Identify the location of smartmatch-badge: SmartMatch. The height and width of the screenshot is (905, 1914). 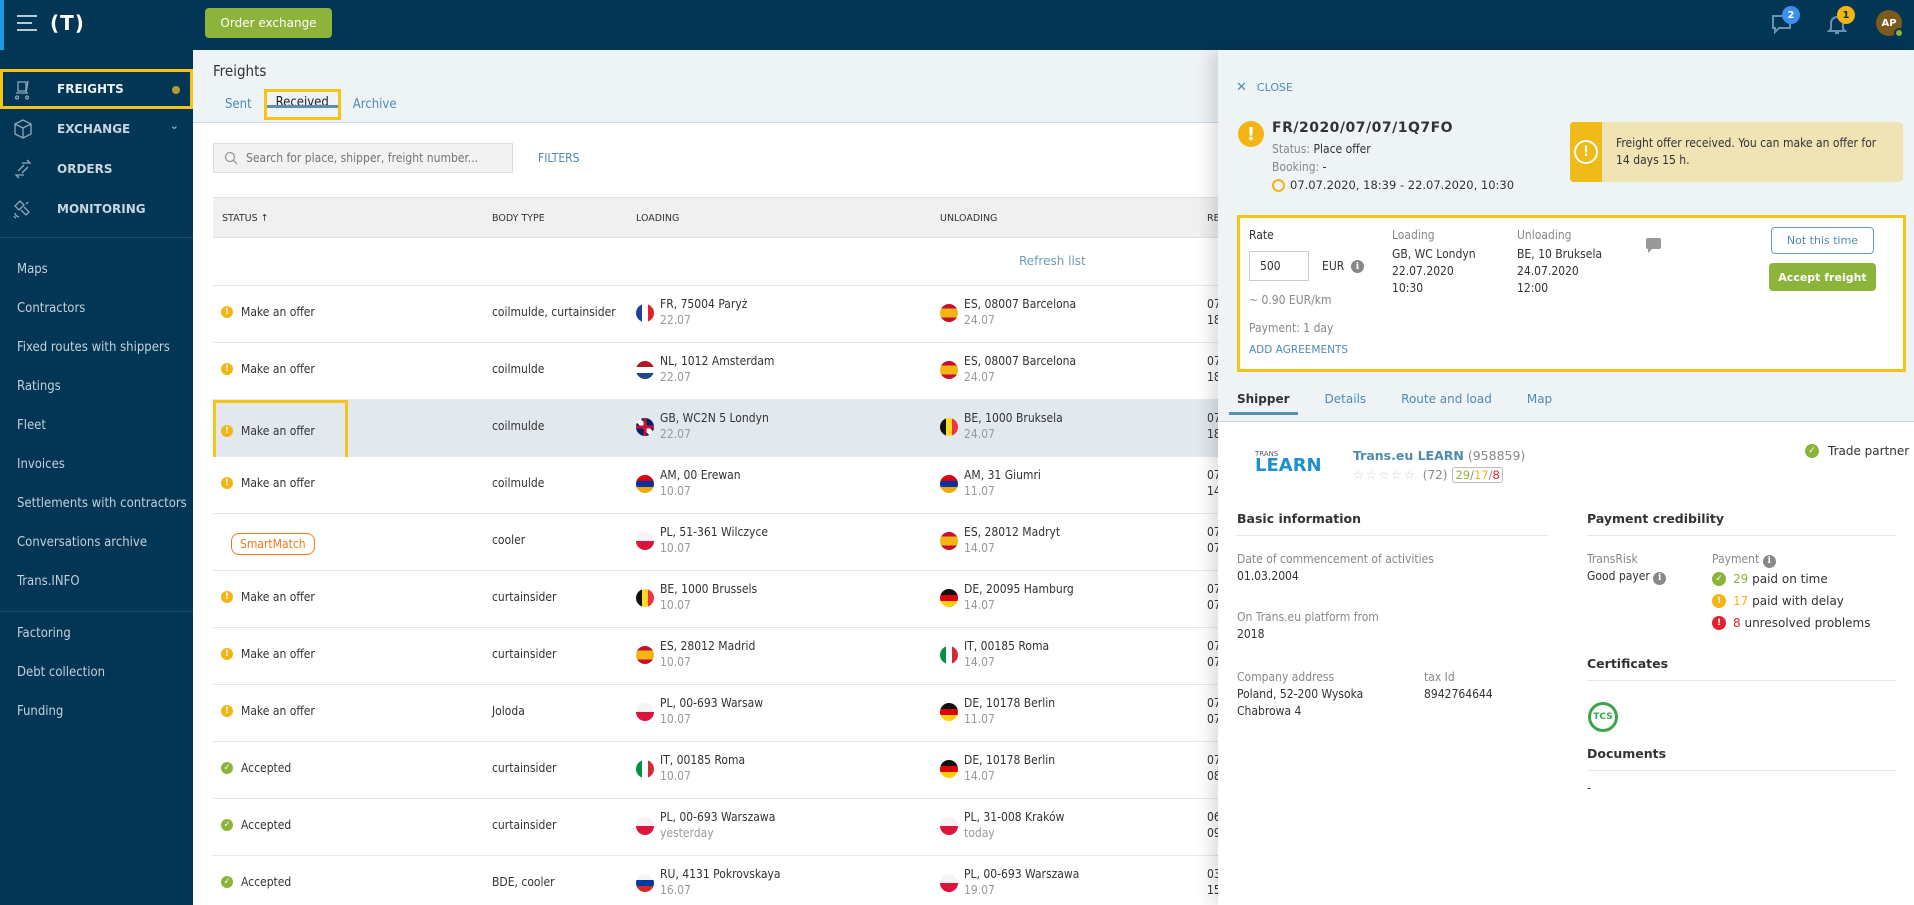
(273, 544).